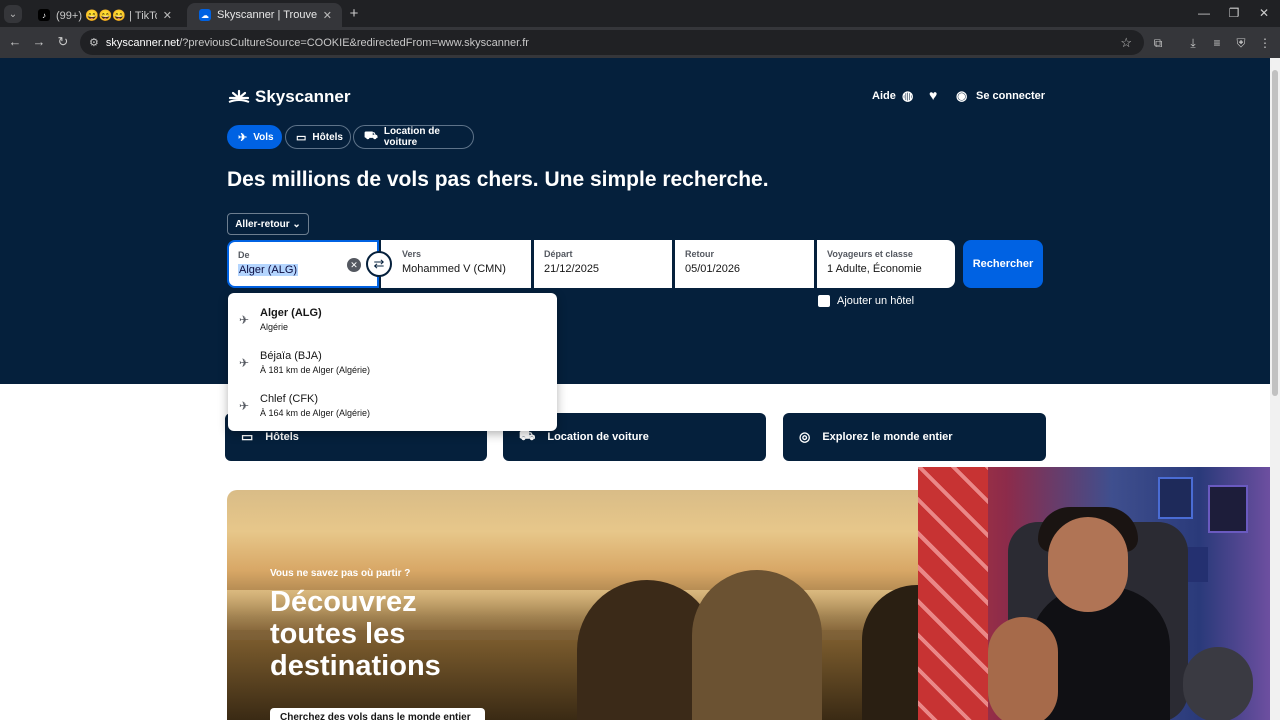  What do you see at coordinates (289, 399) in the screenshot?
I see `suggestion-title: Chlef (CFK)` at bounding box center [289, 399].